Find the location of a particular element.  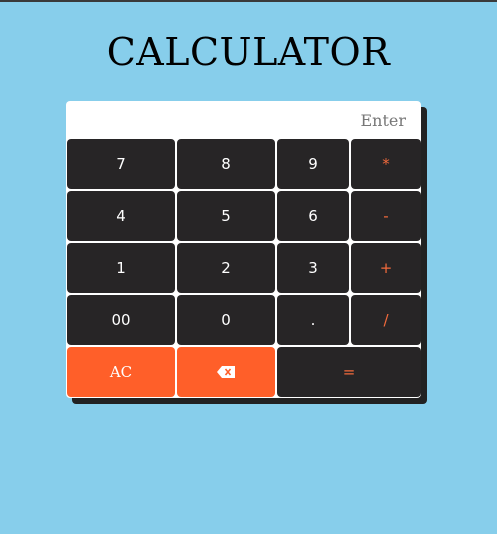

key-multiply: * is located at coordinates (386, 164).